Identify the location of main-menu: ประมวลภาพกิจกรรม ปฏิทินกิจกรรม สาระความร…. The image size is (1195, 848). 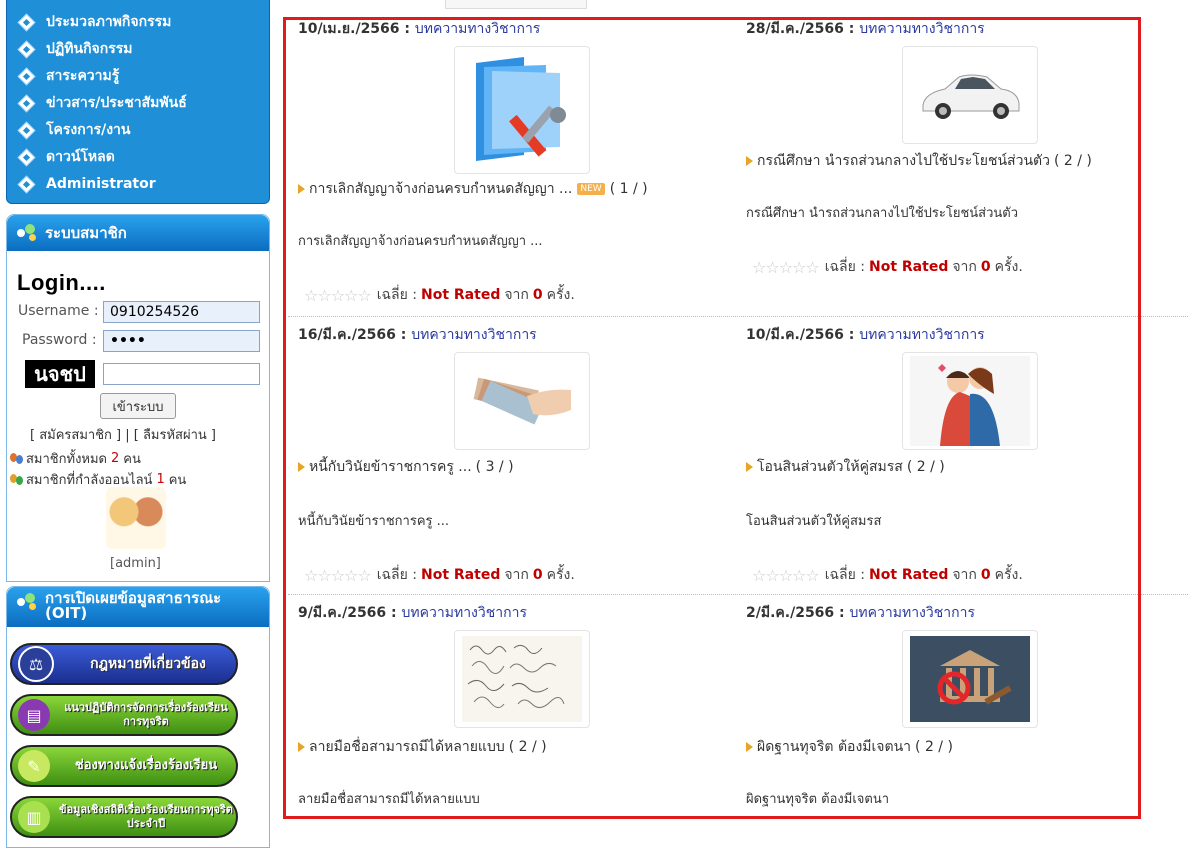
(138, 102).